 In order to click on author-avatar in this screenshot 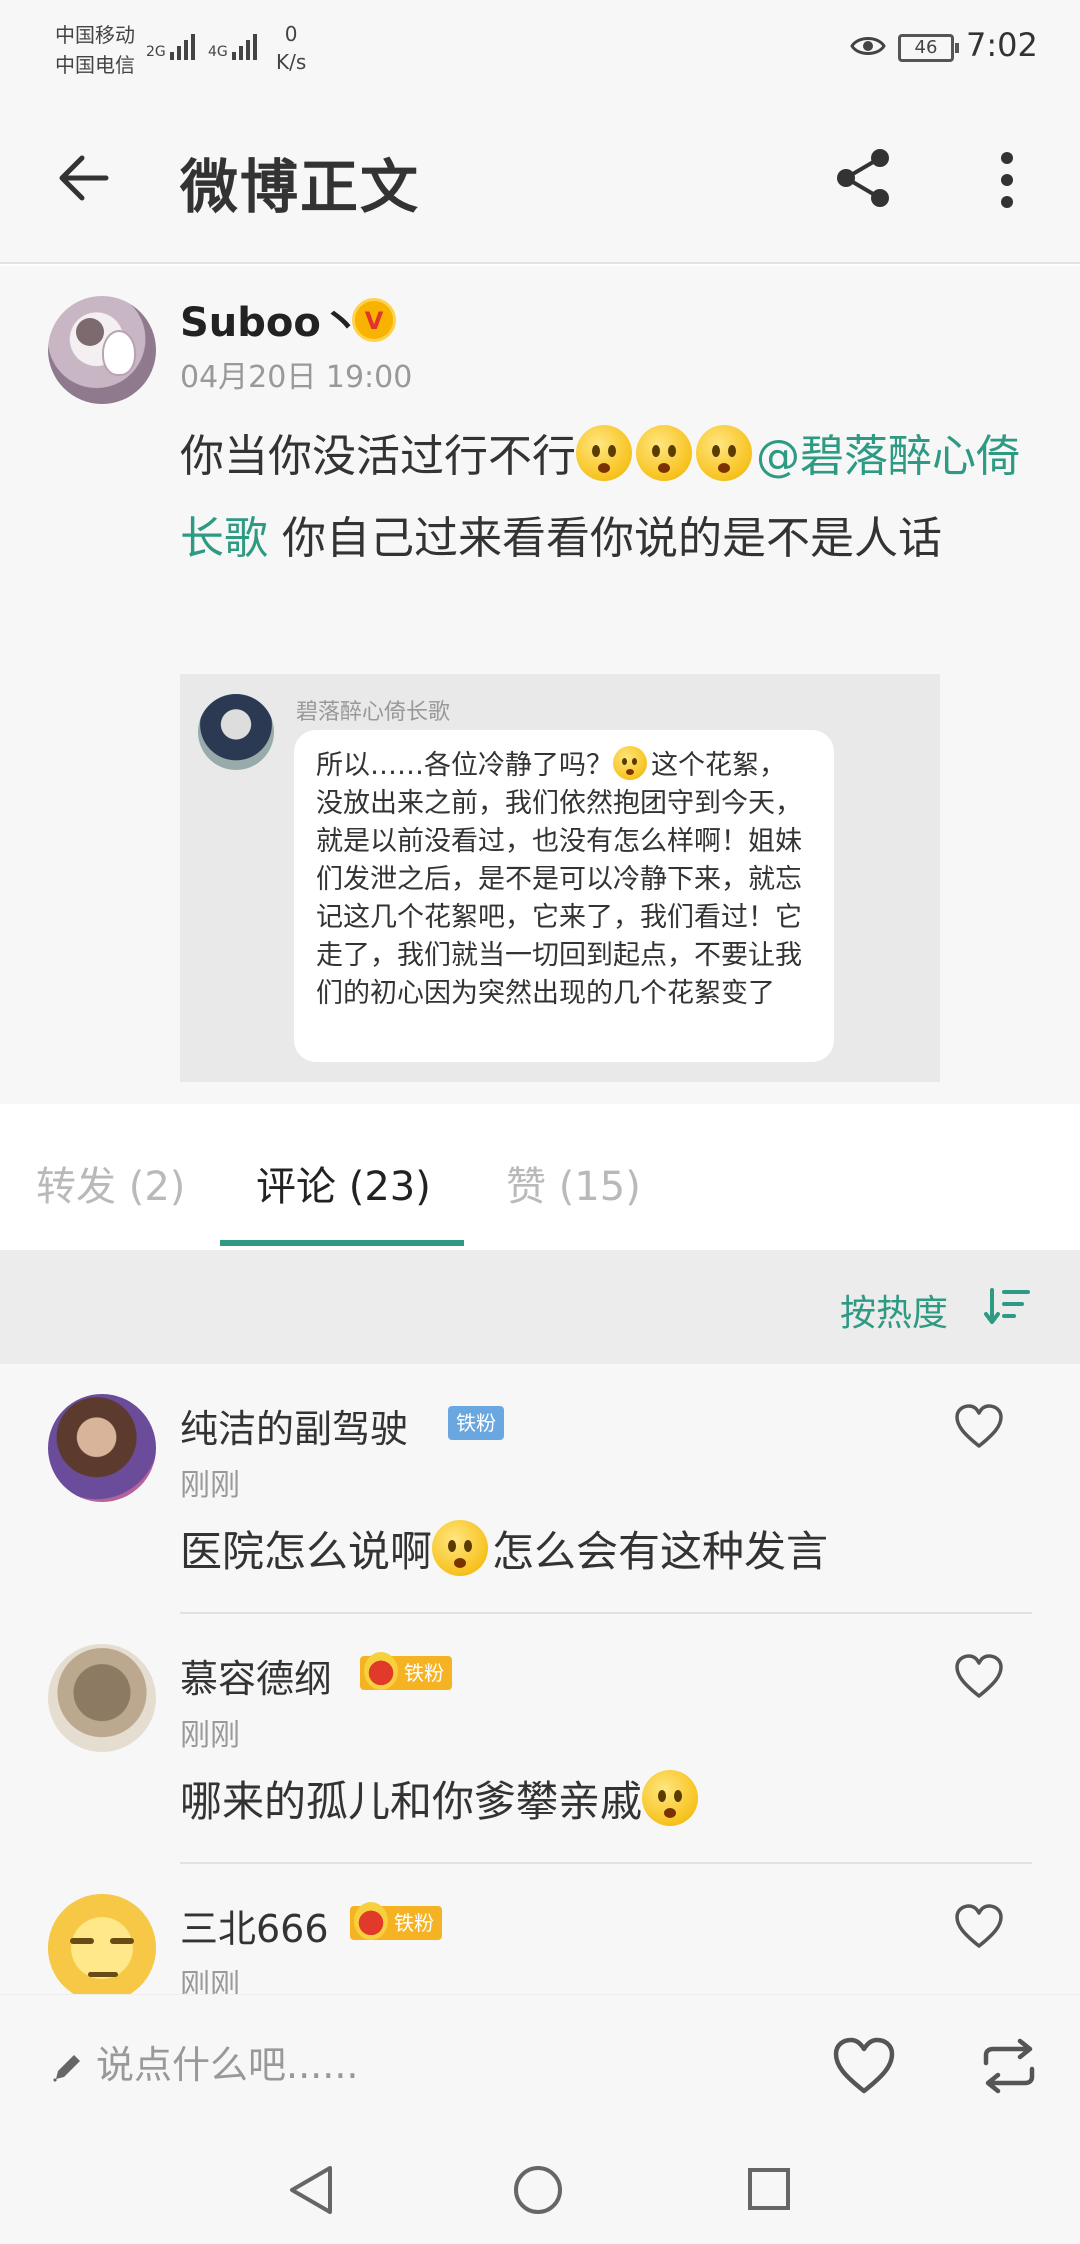, I will do `click(102, 350)`.